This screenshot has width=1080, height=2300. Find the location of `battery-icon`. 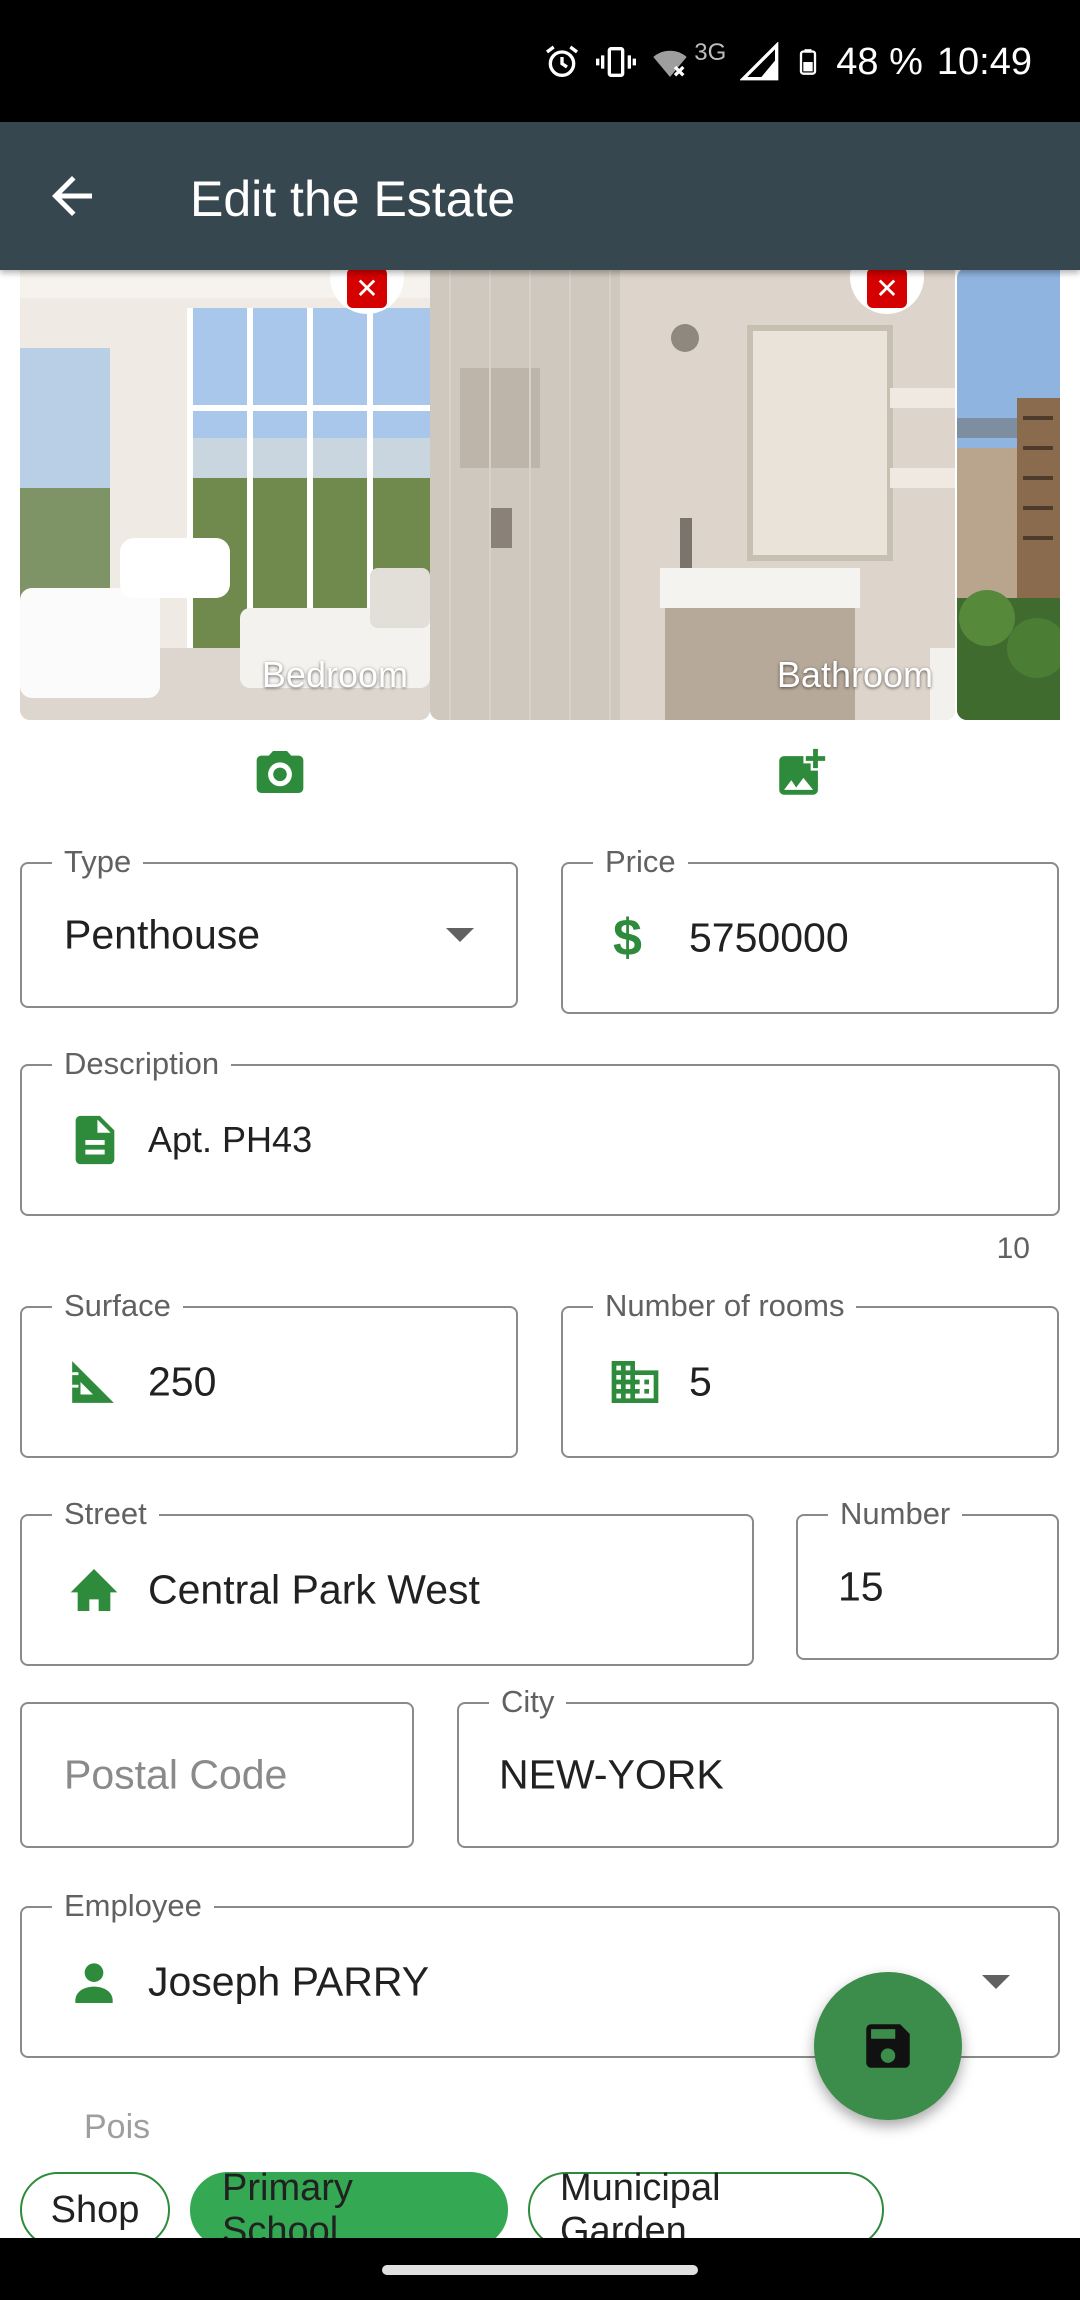

battery-icon is located at coordinates (808, 62).